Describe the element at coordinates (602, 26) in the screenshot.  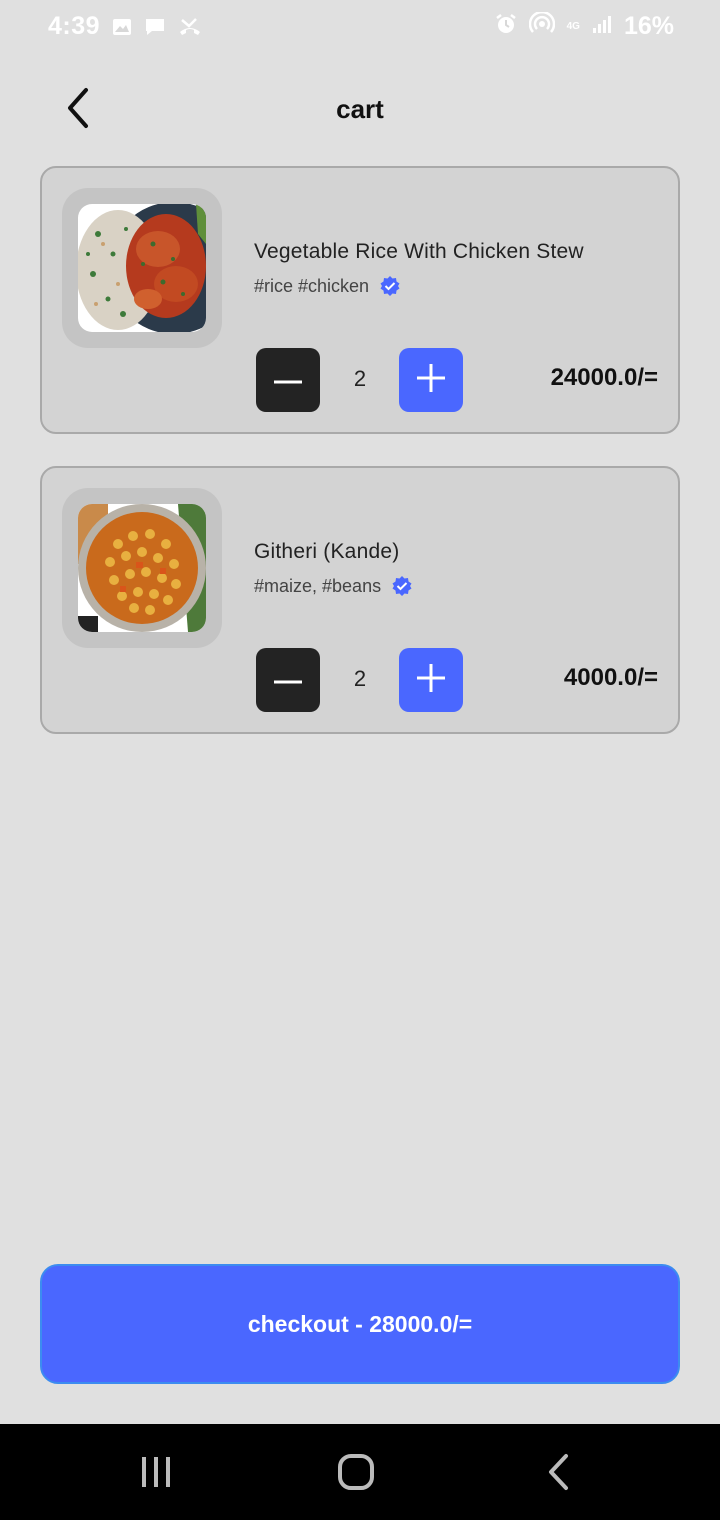
I see `signal-icon` at that location.